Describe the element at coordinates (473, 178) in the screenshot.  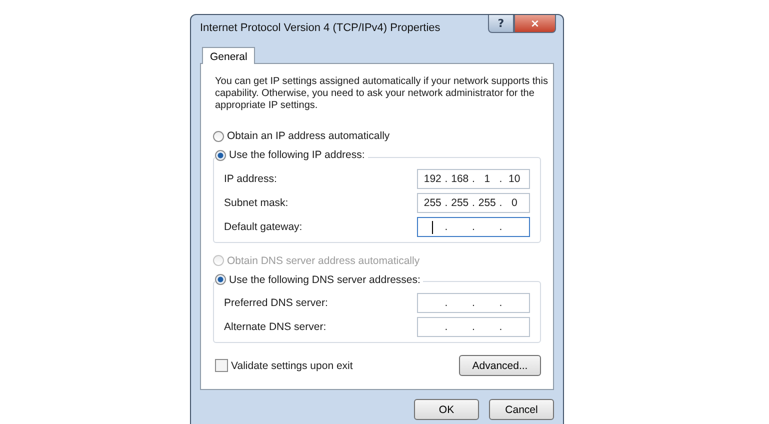
I see `ip-address-field: 192 . 168 . 1 . 10` at that location.